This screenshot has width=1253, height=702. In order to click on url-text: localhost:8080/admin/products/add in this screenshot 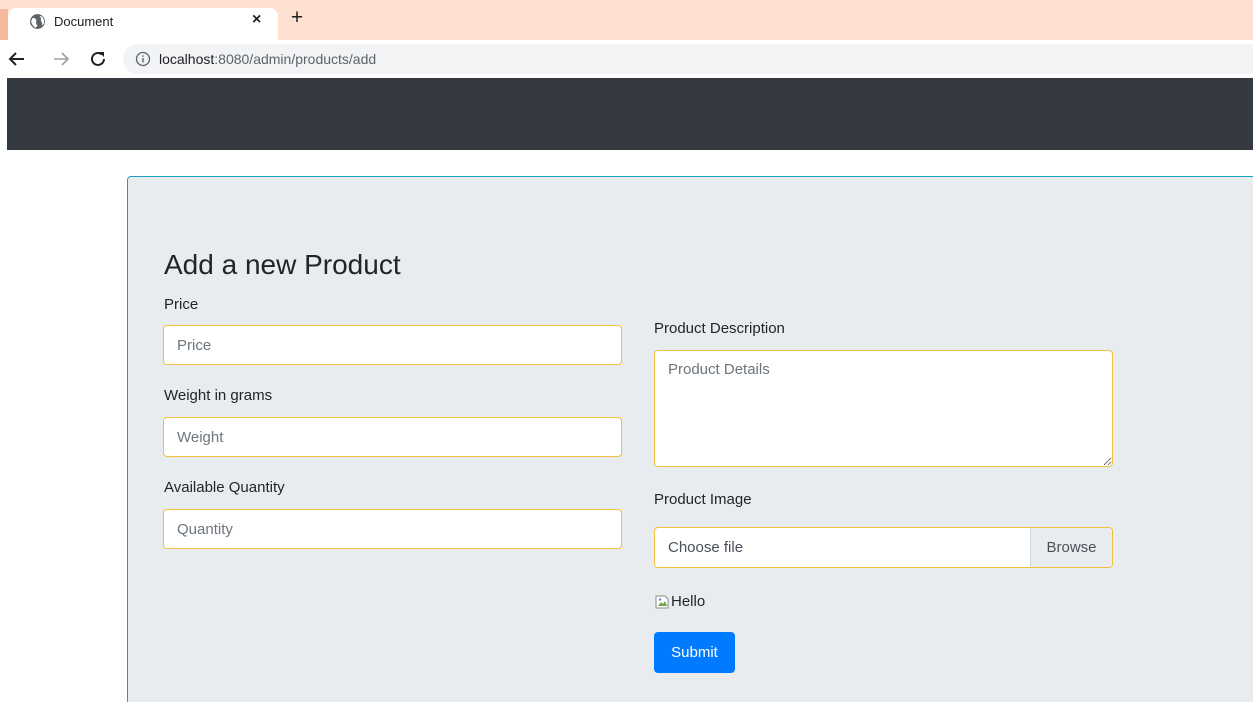, I will do `click(267, 59)`.